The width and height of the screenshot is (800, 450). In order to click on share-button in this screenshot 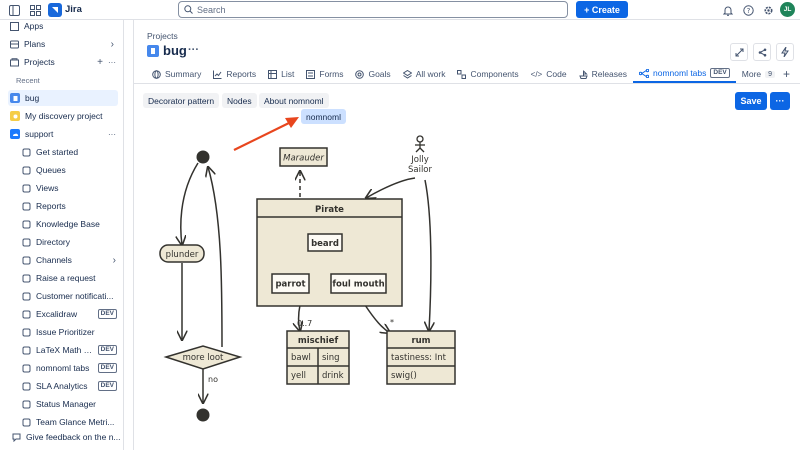, I will do `click(762, 52)`.